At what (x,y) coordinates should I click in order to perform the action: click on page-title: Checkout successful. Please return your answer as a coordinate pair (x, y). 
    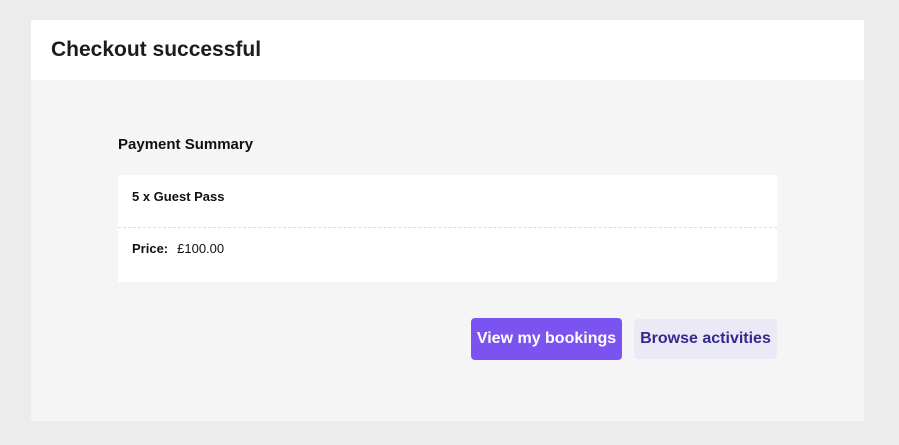
    Looking at the image, I should click on (156, 49).